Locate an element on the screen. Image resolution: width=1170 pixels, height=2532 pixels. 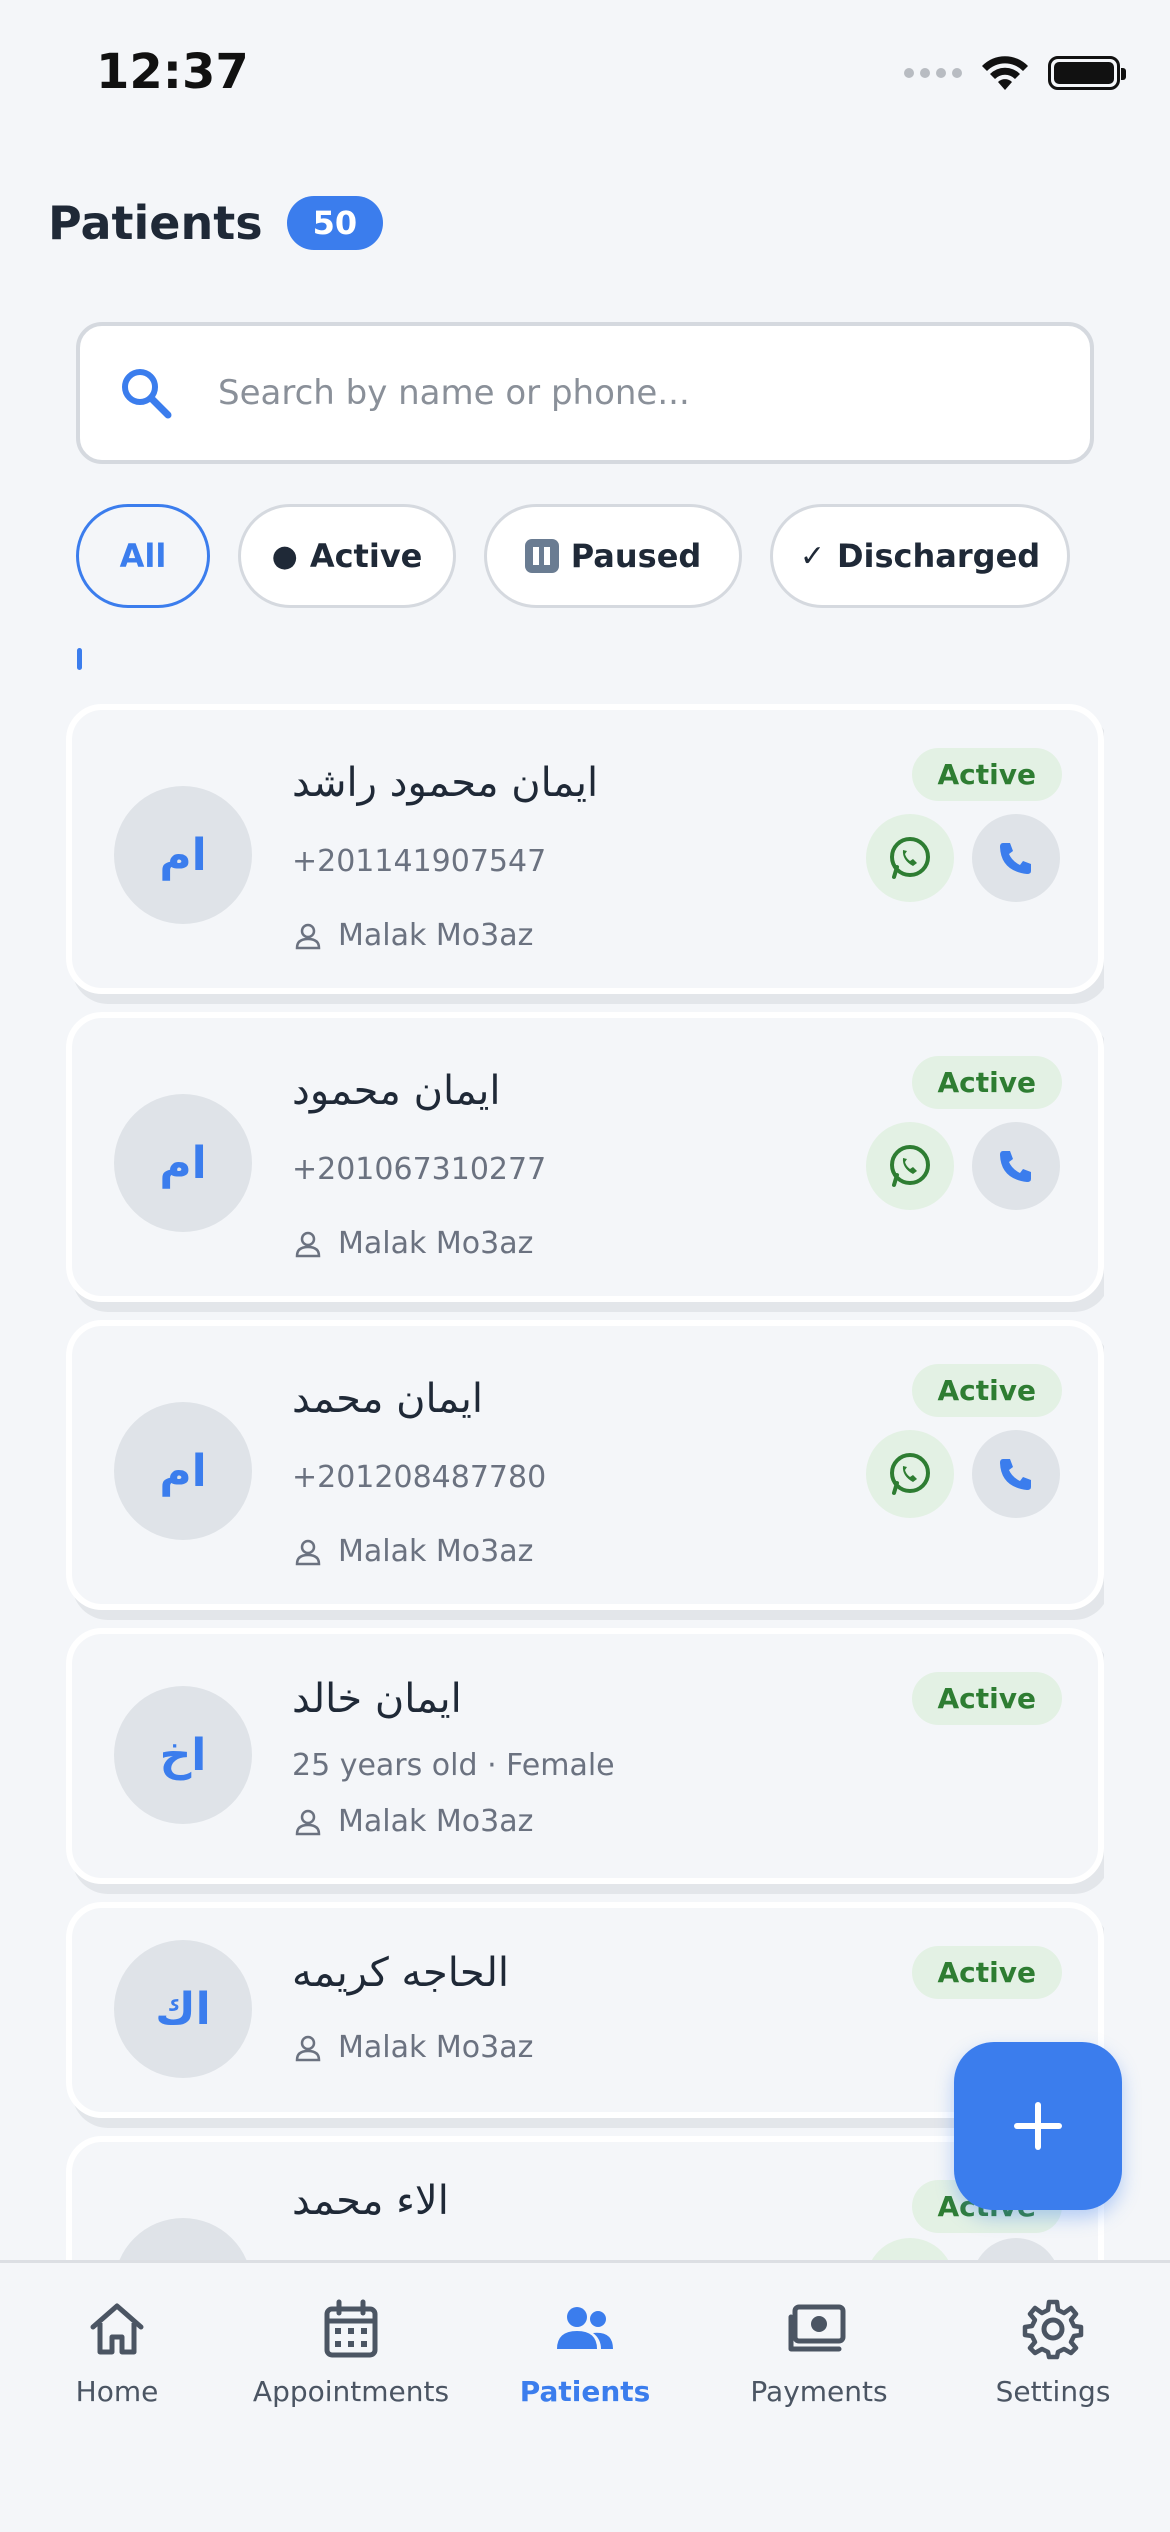
plus-icon is located at coordinates (1038, 2126).